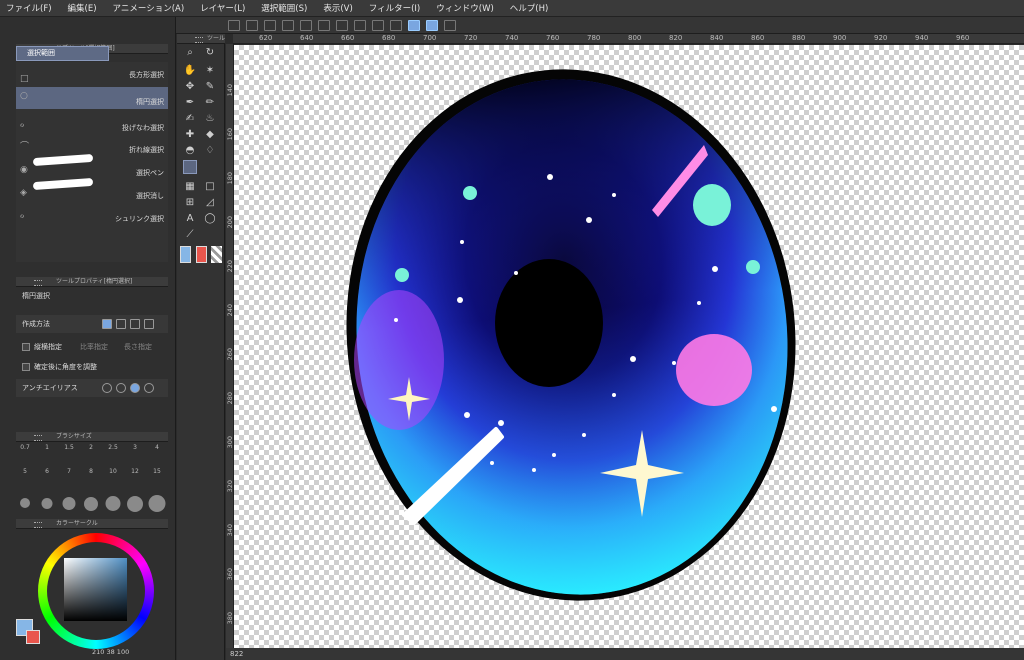  Describe the element at coordinates (394, 8) in the screenshot. I see `menu-filter: フィルター(I)` at that location.